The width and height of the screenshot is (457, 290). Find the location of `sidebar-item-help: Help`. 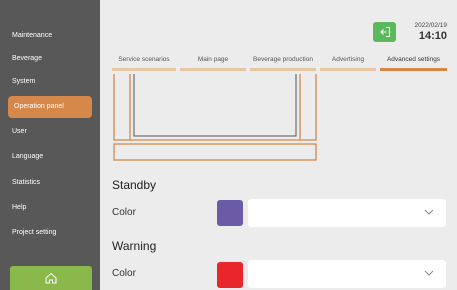

sidebar-item-help: Help is located at coordinates (50, 208).